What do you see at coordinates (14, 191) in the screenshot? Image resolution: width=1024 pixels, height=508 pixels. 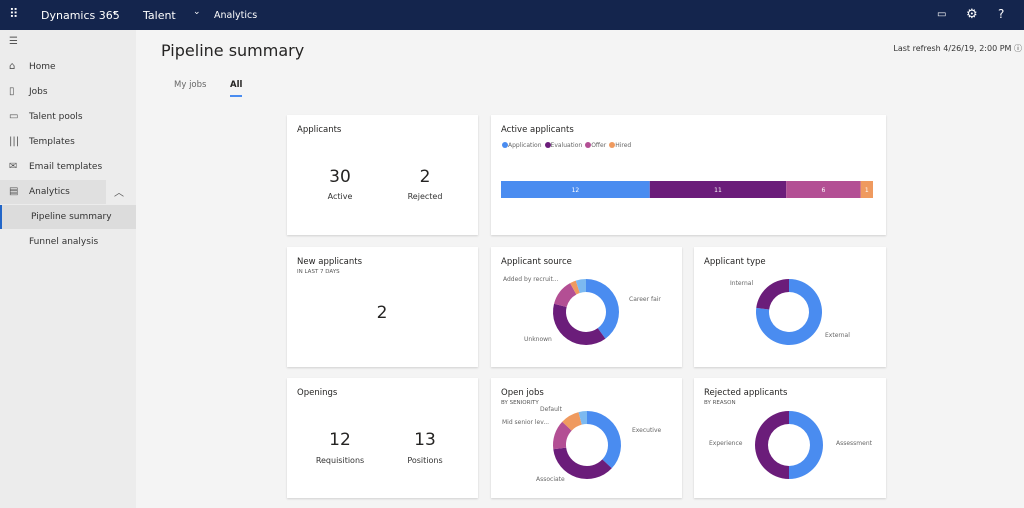 I see `analytics-icon: ▤` at bounding box center [14, 191].